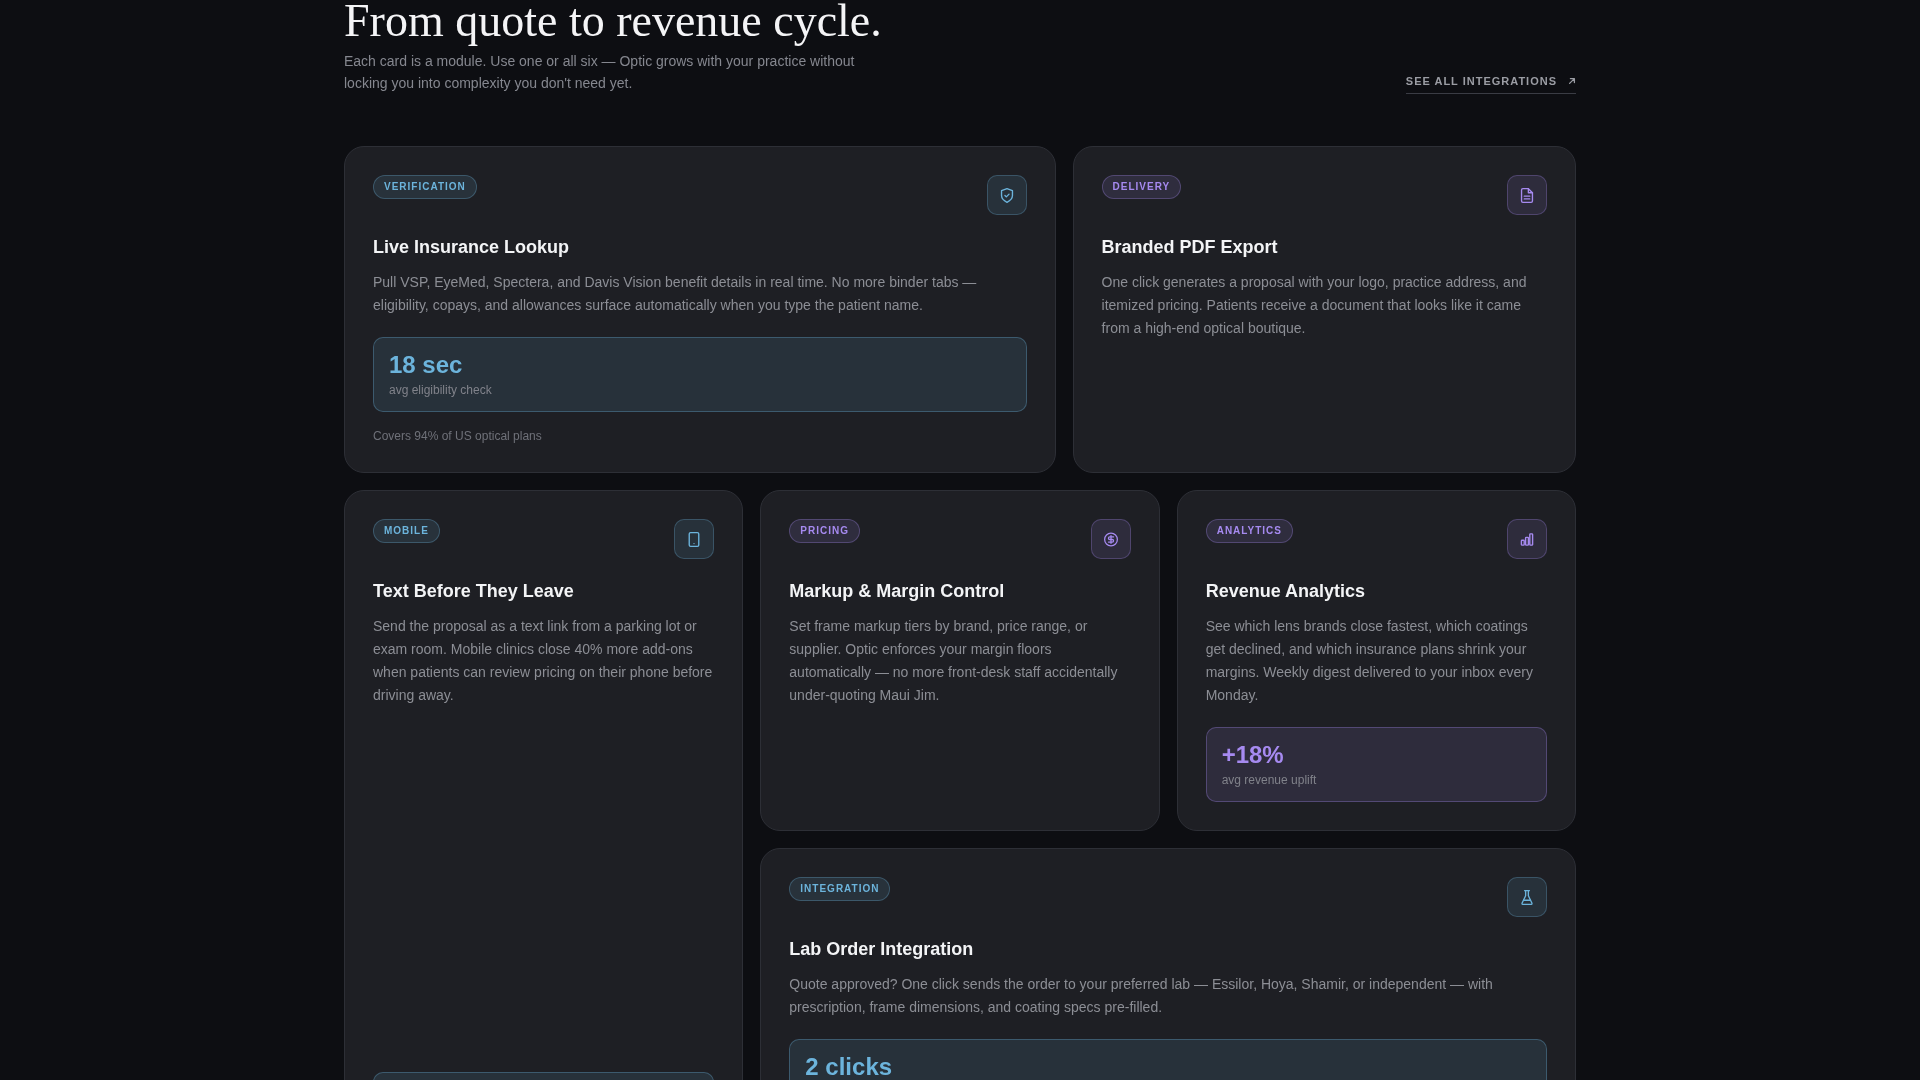 This screenshot has width=1920, height=1080. I want to click on card-title: Lab Order Integration, so click(882, 949).